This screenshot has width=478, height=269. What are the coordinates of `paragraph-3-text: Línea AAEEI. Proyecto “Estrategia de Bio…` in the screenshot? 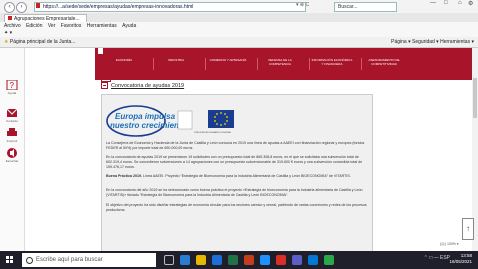 It's located at (246, 176).